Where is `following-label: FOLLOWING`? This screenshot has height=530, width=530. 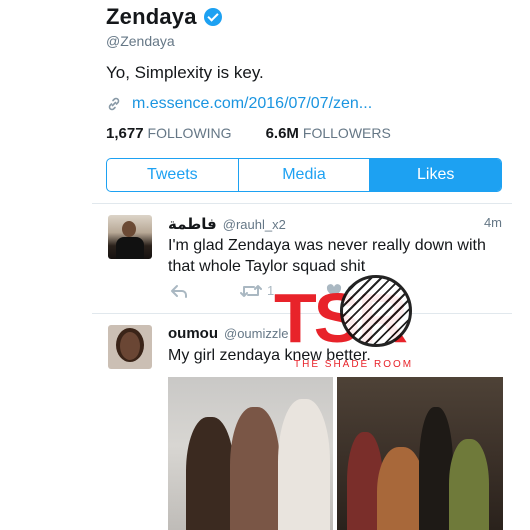
following-label: FOLLOWING is located at coordinates (189, 133).